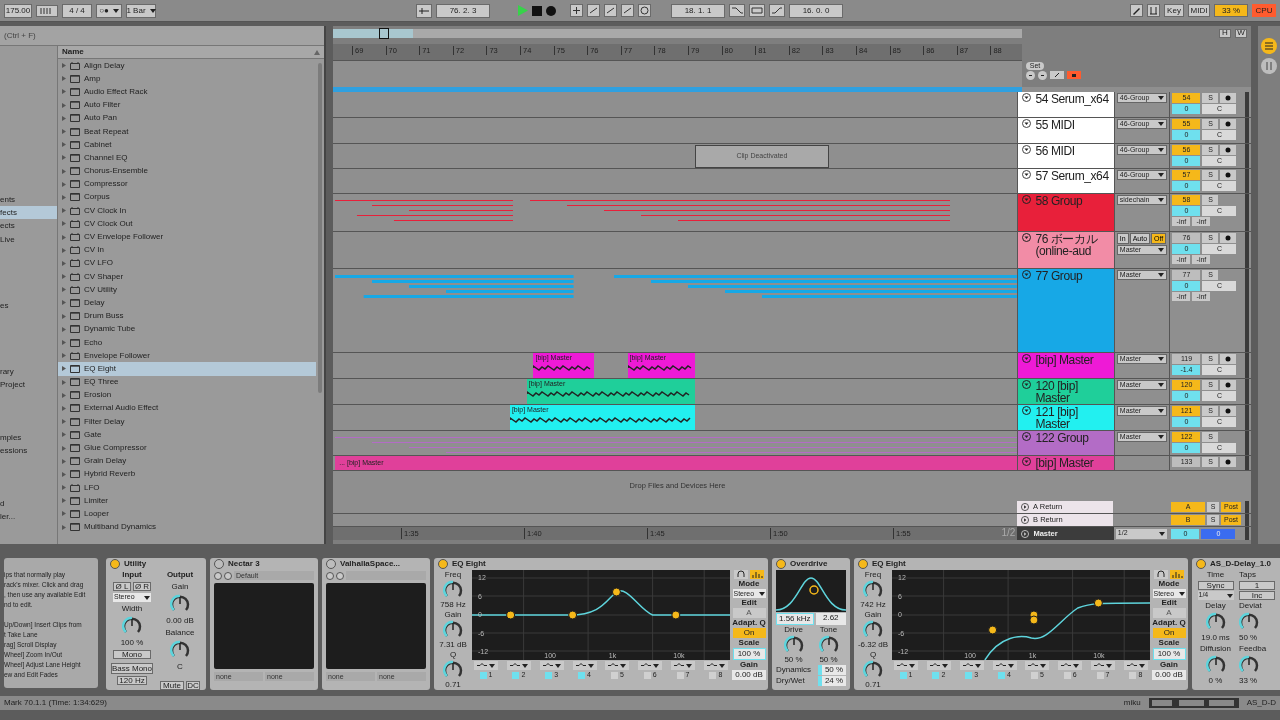 Image resolution: width=1280 pixels, height=720 pixels. I want to click on loop-icon, so click(757, 10).